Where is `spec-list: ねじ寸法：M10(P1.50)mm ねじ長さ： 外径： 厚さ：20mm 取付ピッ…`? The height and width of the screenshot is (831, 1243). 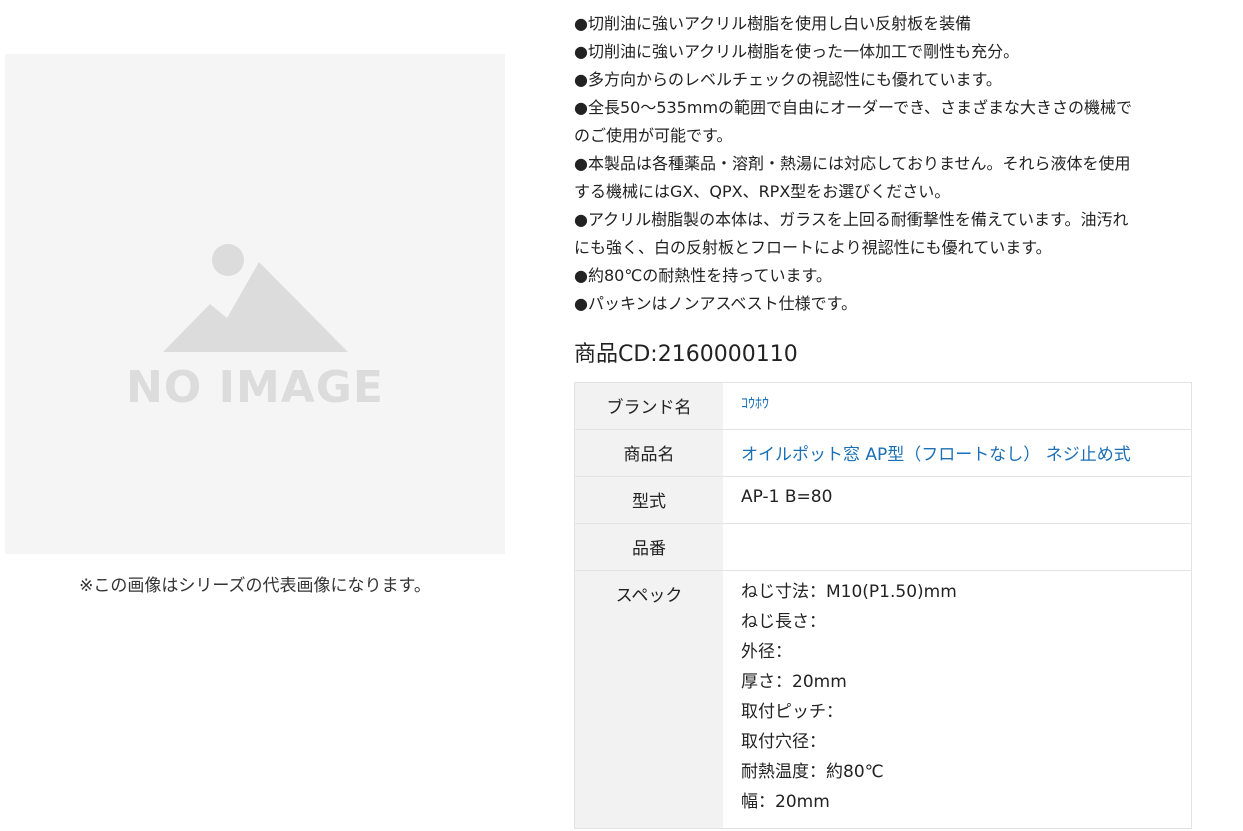 spec-list: ねじ寸法：M10(P1.50)mm ねじ長さ： 外径： 厚さ：20mm 取付ピッ… is located at coordinates (957, 697).